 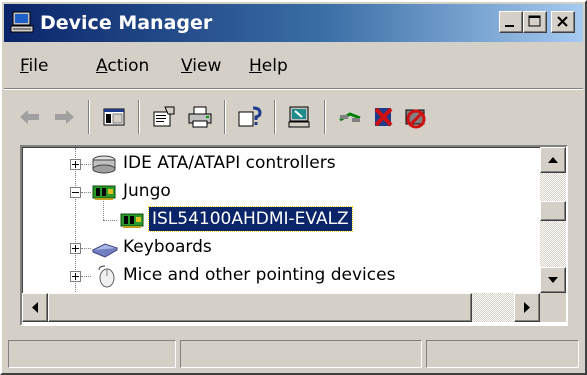 I want to click on tree-item-label: IDE ATA/ATAPI controllers, so click(x=229, y=163).